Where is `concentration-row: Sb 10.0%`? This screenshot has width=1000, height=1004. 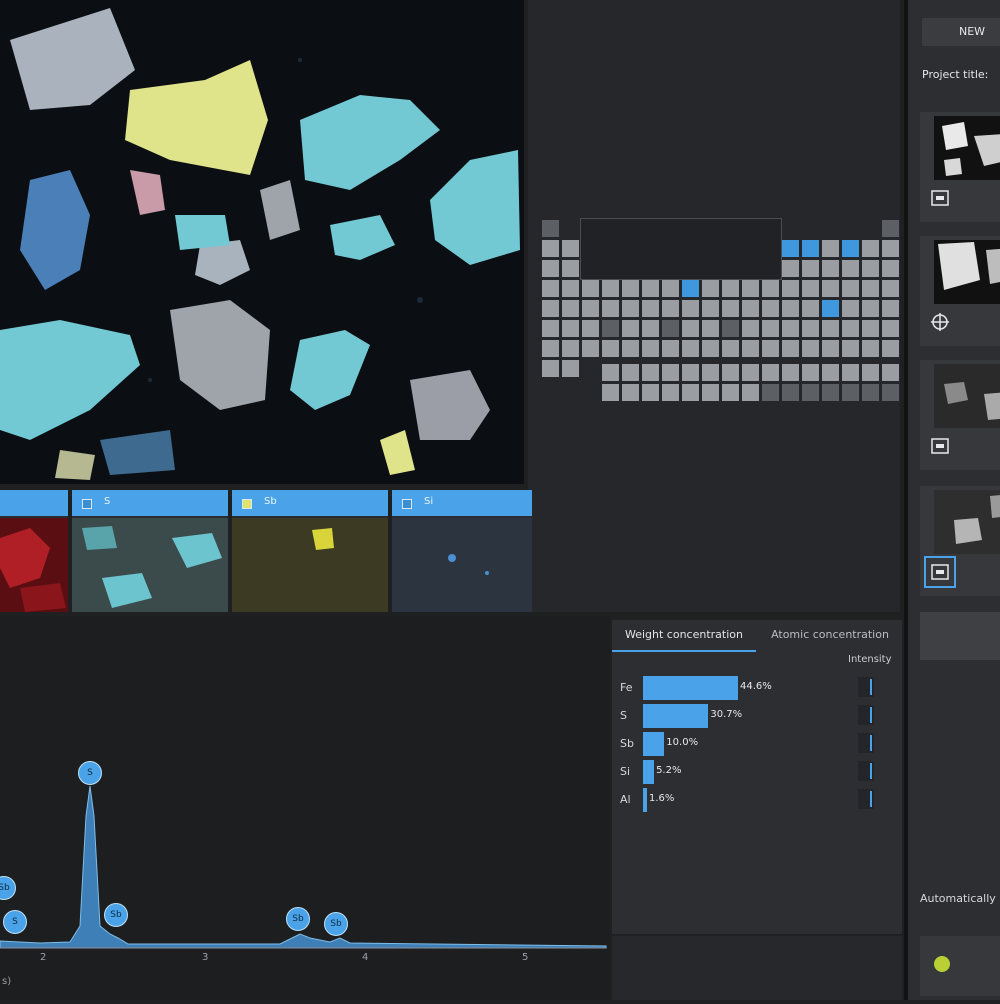
concentration-row: Sb 10.0% is located at coordinates (757, 744).